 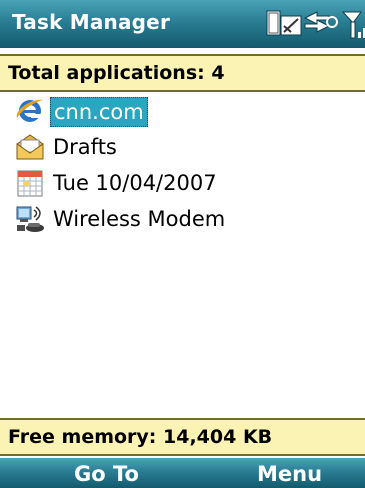 What do you see at coordinates (289, 474) in the screenshot?
I see `menu-softkey: Menu` at bounding box center [289, 474].